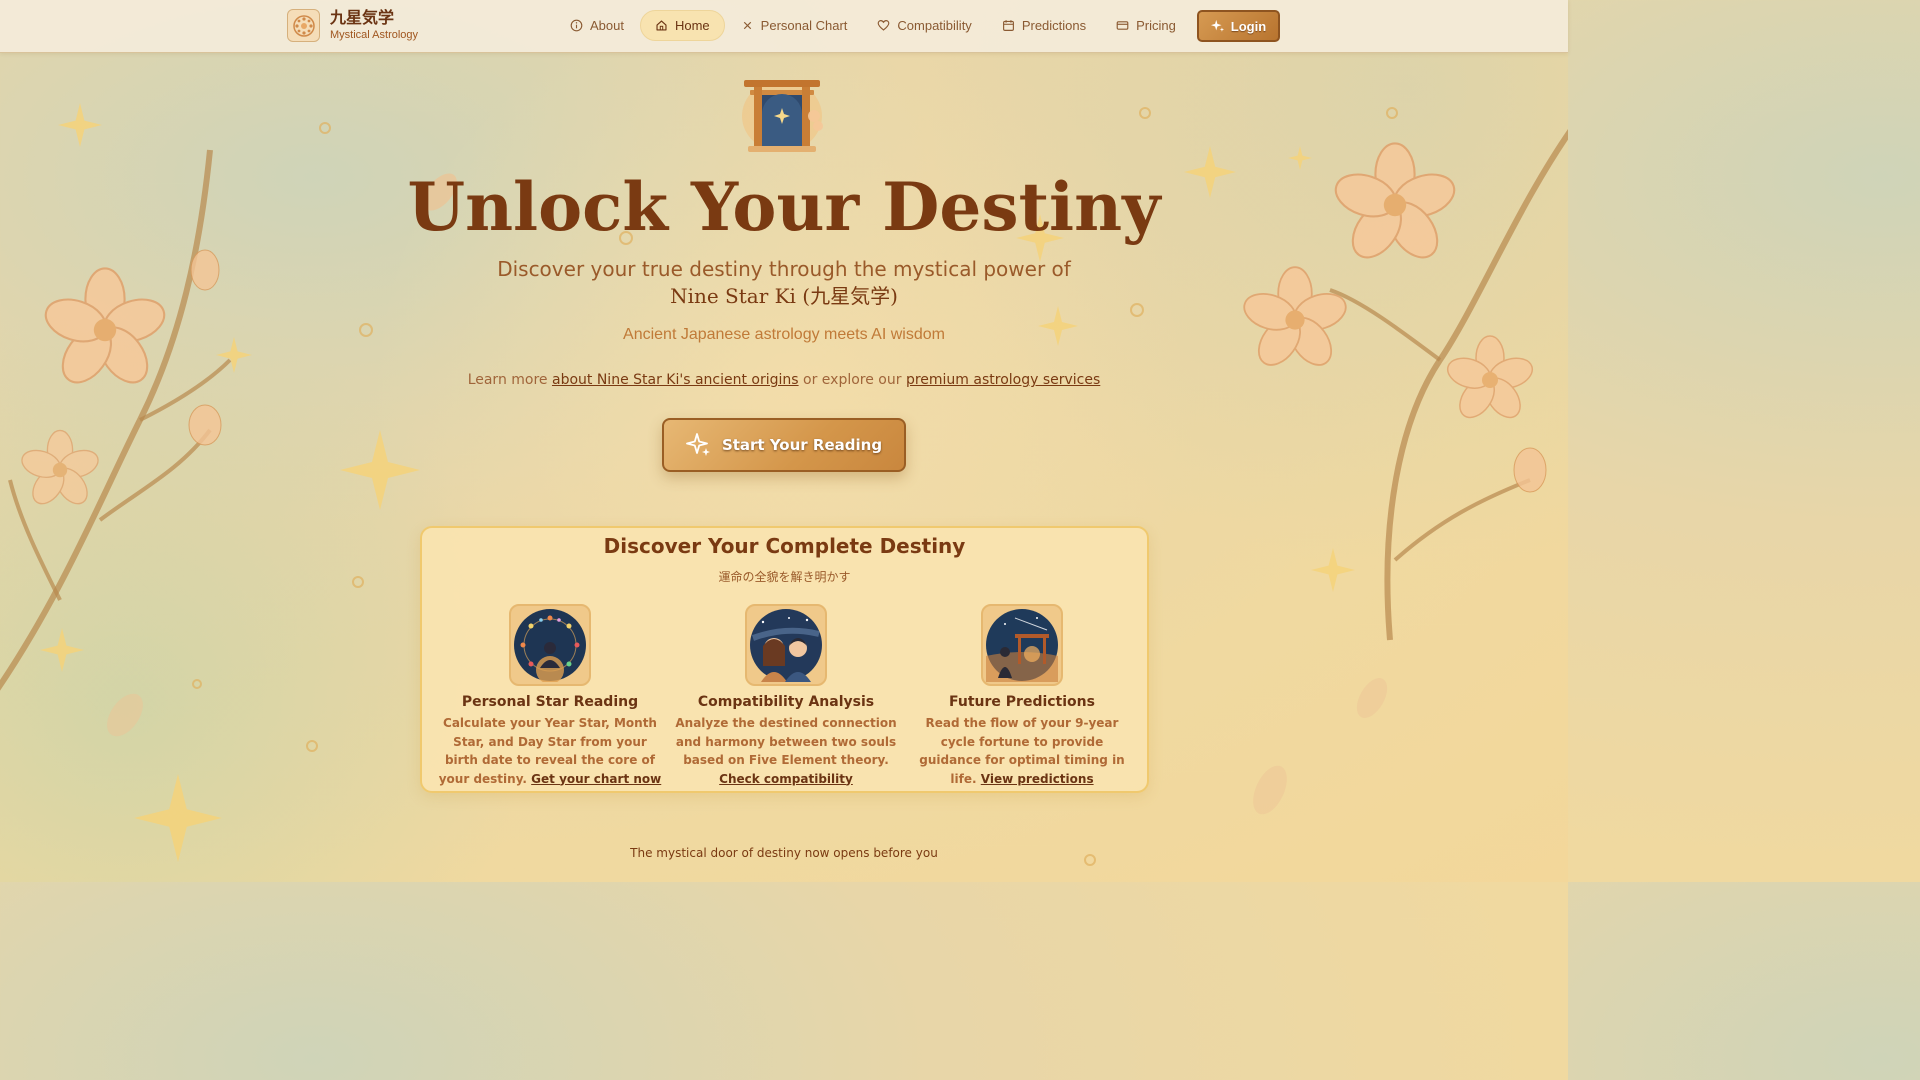  Describe the element at coordinates (934, 25) in the screenshot. I see `nav-item-label: Compatibility` at that location.